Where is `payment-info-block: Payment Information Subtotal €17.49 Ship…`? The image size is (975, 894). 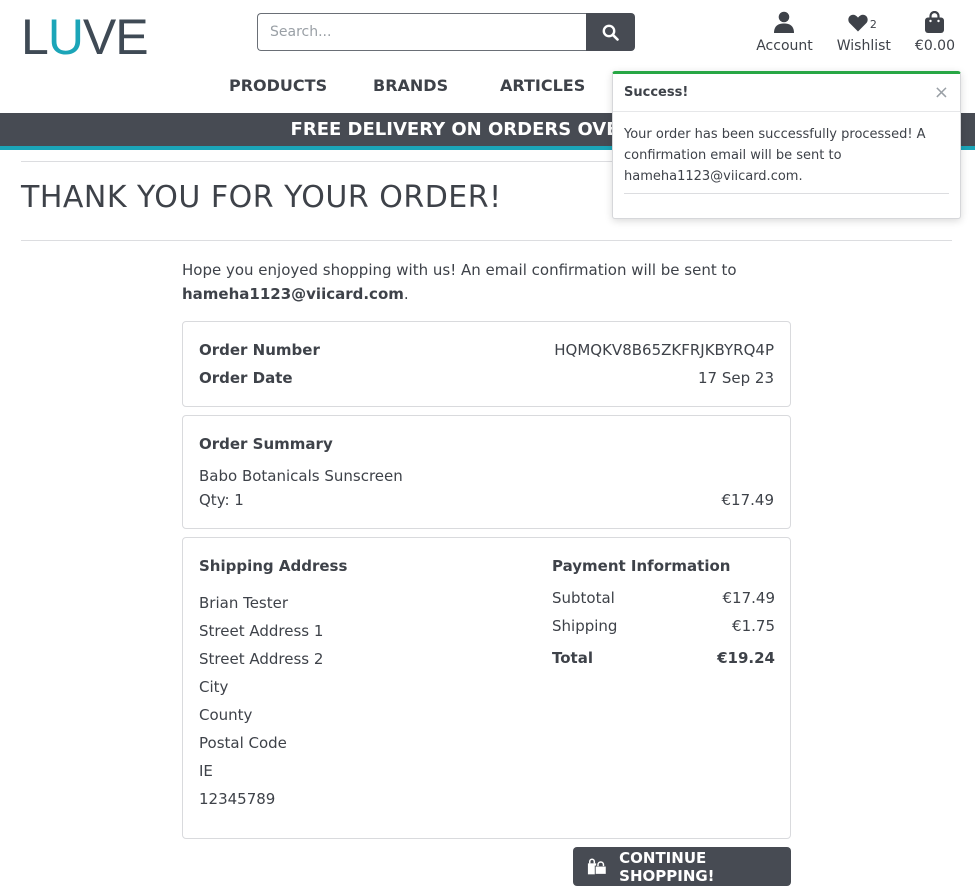
payment-info-block: Payment Information Subtotal €17.49 Ship… is located at coordinates (663, 612).